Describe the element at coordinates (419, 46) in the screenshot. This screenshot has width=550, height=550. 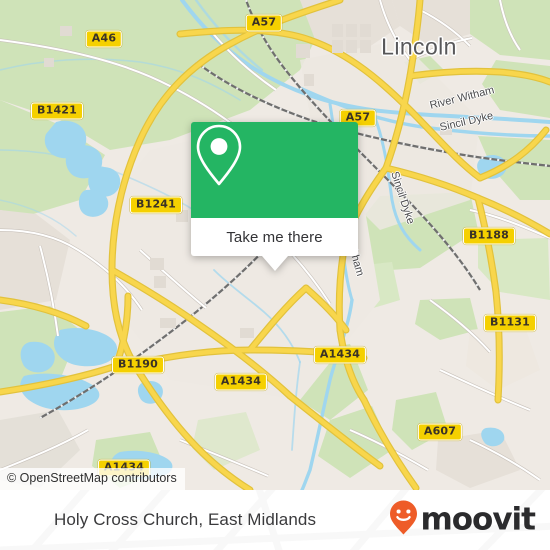
I see `place-label-lincoln: Lincoln` at that location.